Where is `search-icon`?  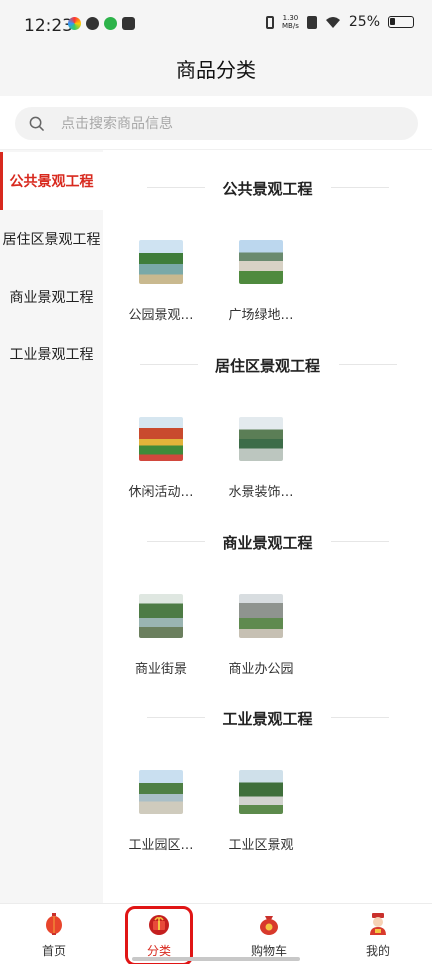 search-icon is located at coordinates (36, 123).